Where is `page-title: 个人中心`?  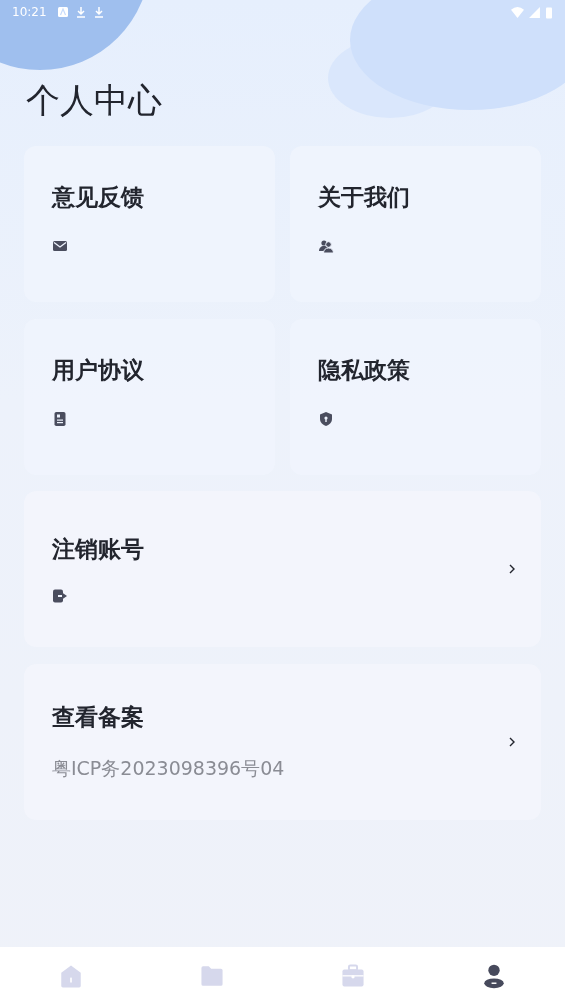 page-title: 个人中心 is located at coordinates (94, 100).